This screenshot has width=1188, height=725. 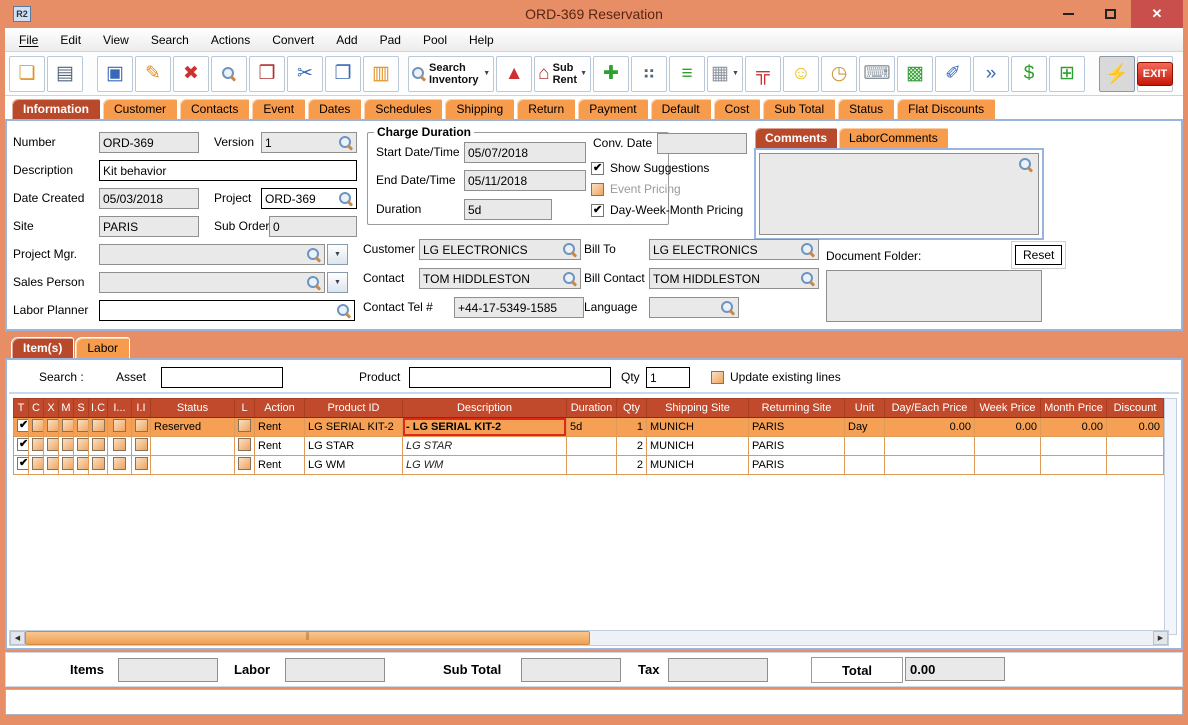 What do you see at coordinates (929, 408) in the screenshot?
I see `col-day-each-price: Day/Each Price` at bounding box center [929, 408].